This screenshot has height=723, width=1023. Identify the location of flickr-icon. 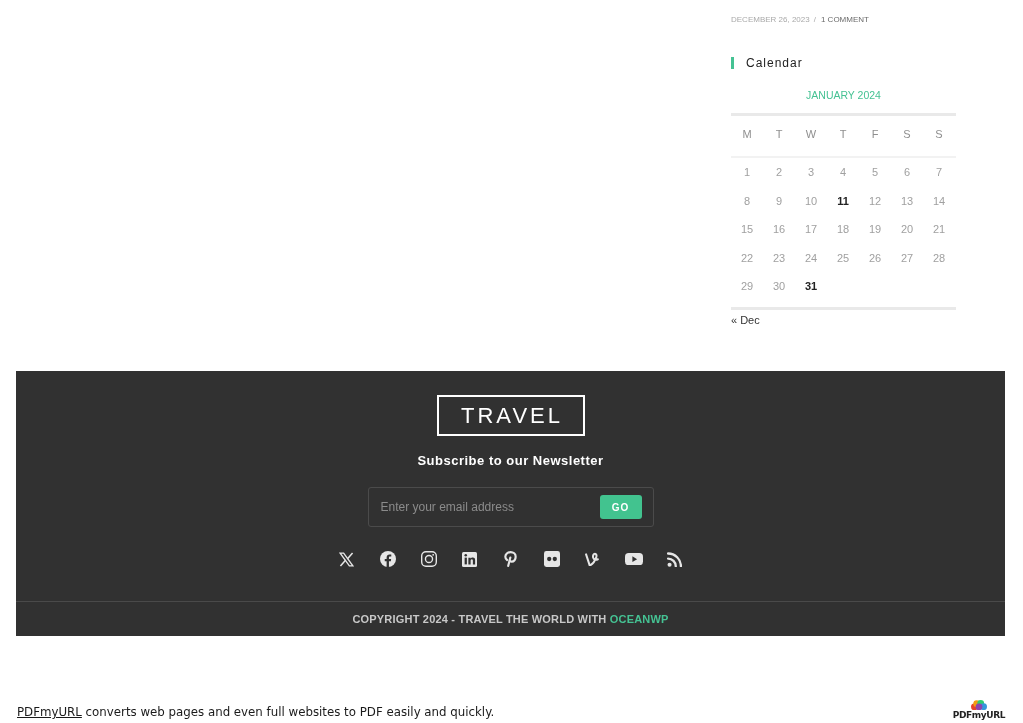
(551, 559).